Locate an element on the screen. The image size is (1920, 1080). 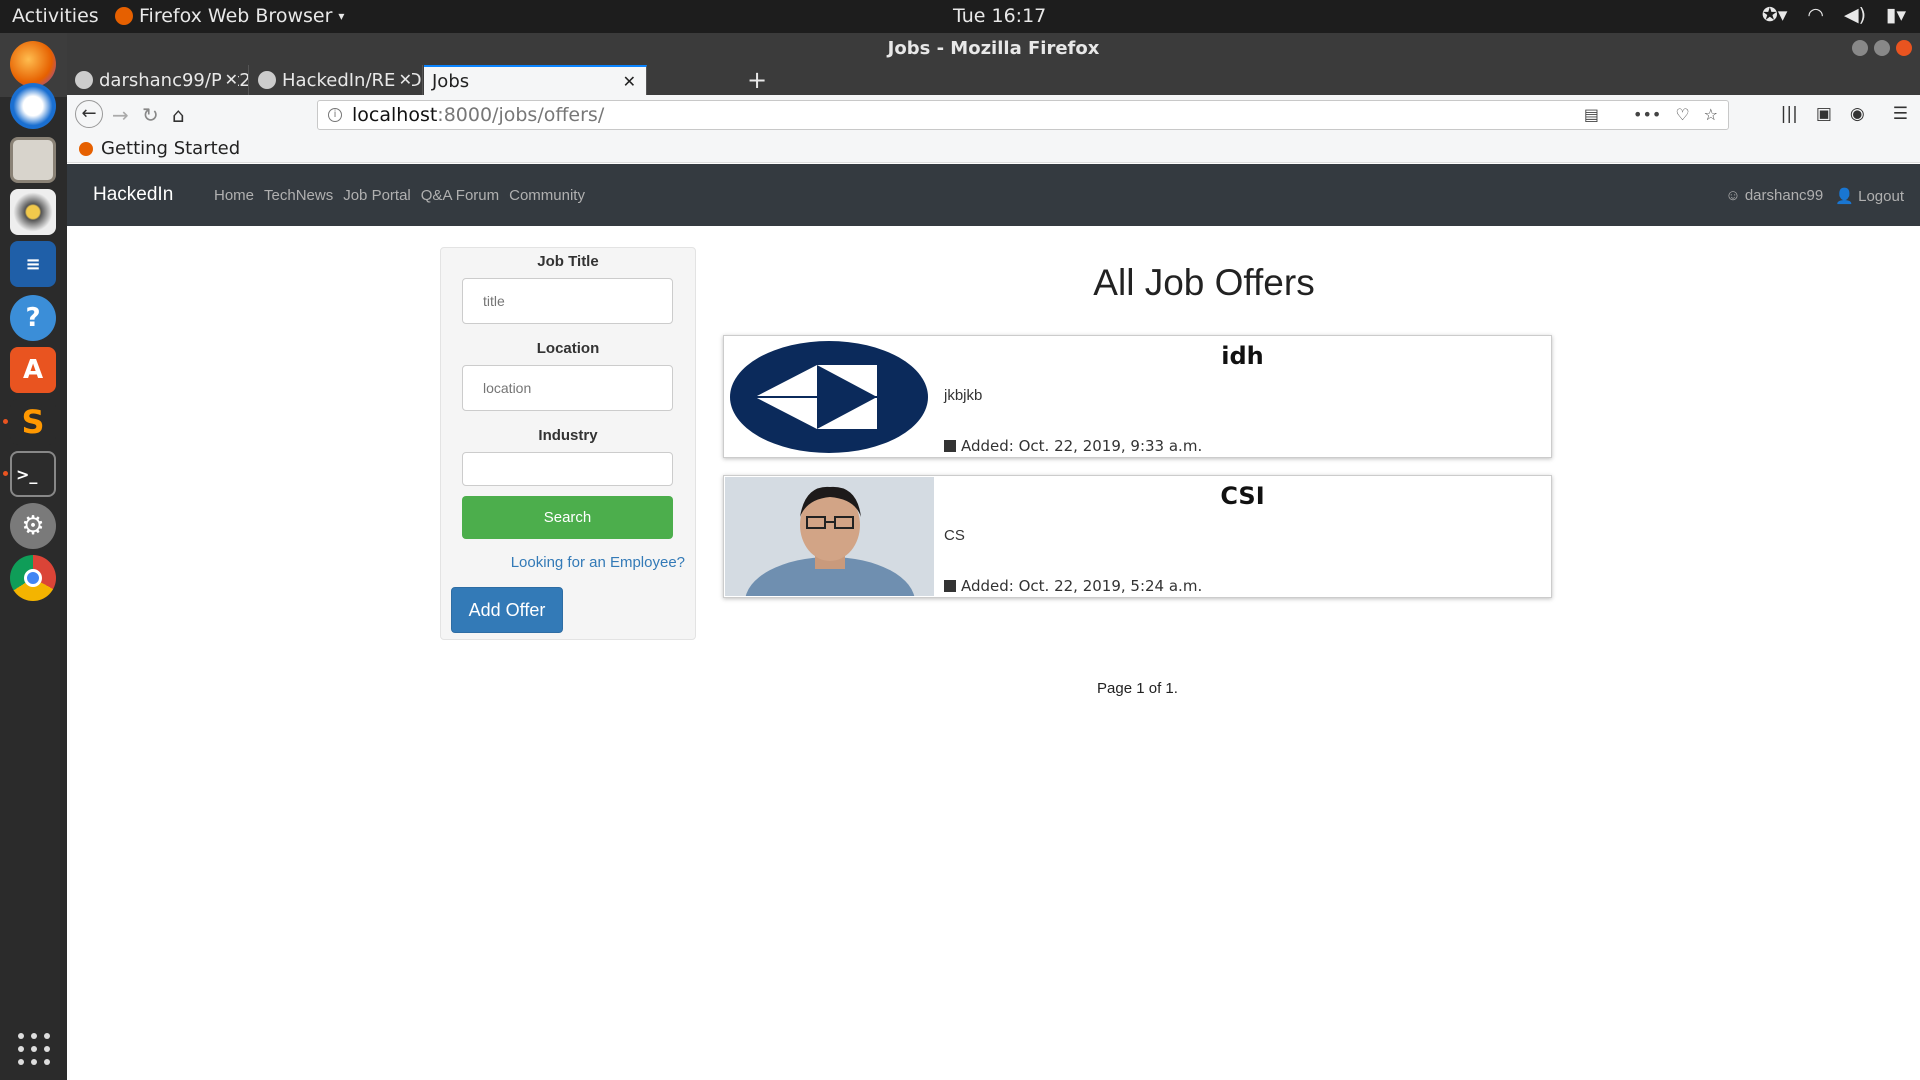
library-icon: ||| is located at coordinates (1789, 114).